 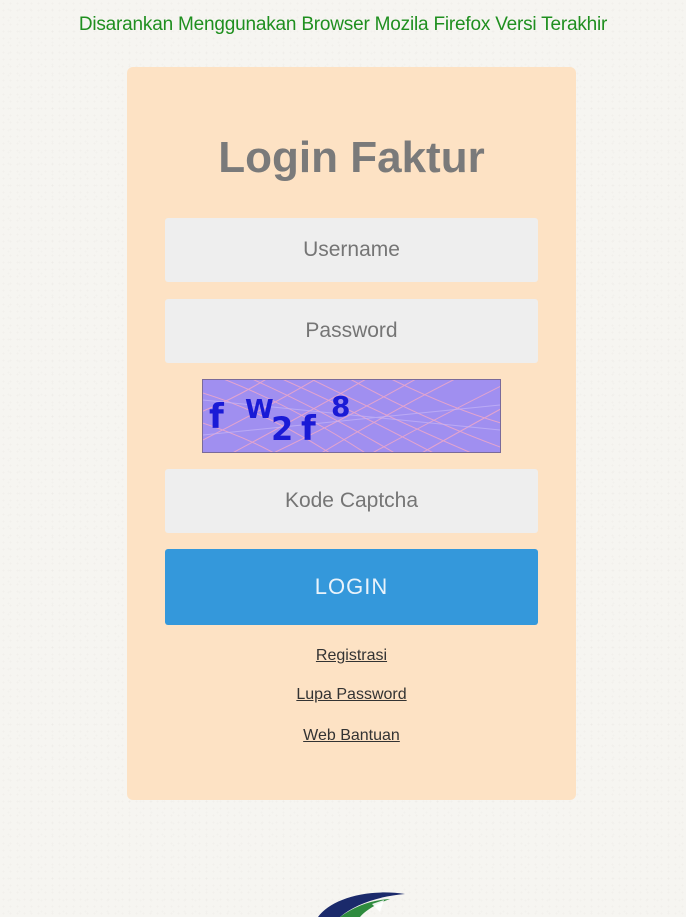 I want to click on password-input, so click(x=351, y=331).